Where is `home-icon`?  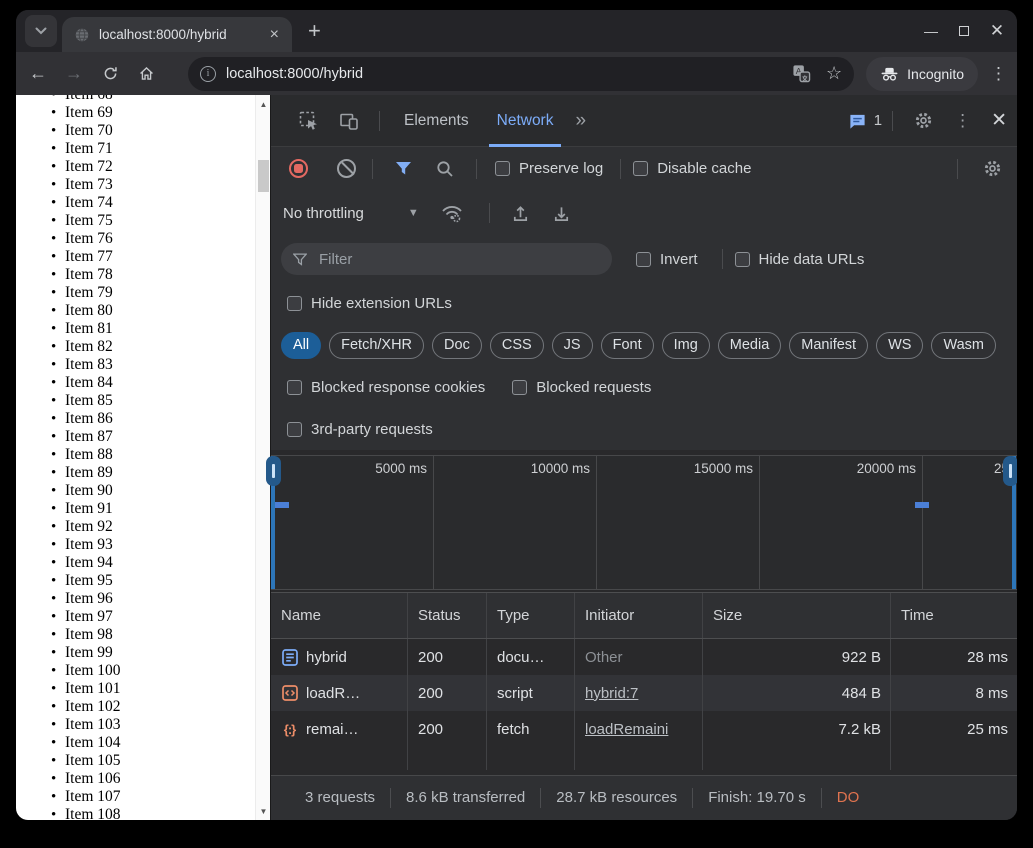
home-icon is located at coordinates (146, 74).